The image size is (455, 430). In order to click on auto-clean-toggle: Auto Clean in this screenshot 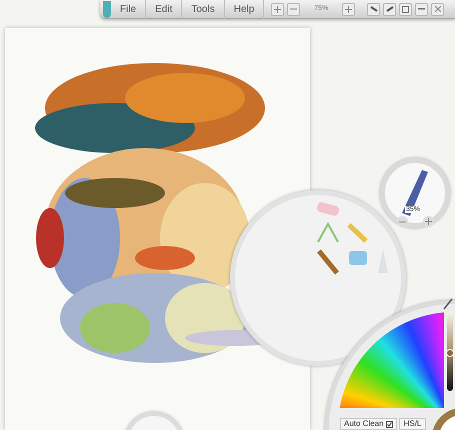, I will do `click(368, 424)`.